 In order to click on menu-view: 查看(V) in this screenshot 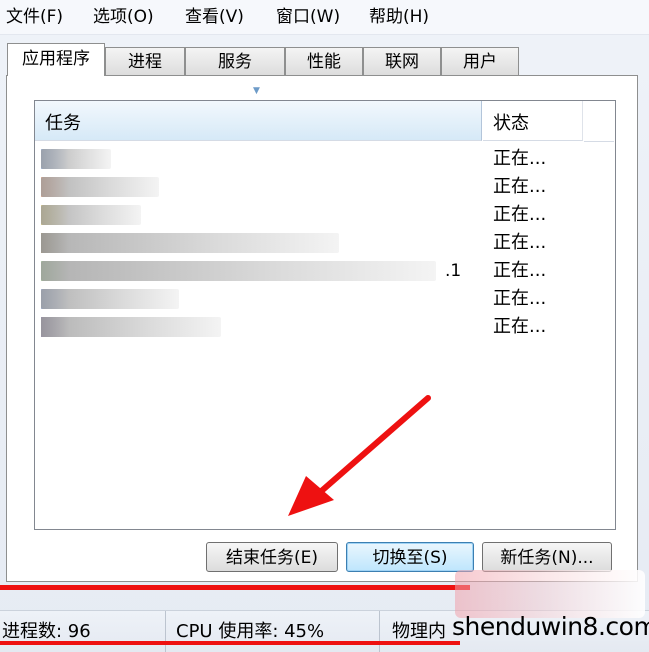, I will do `click(214, 17)`.